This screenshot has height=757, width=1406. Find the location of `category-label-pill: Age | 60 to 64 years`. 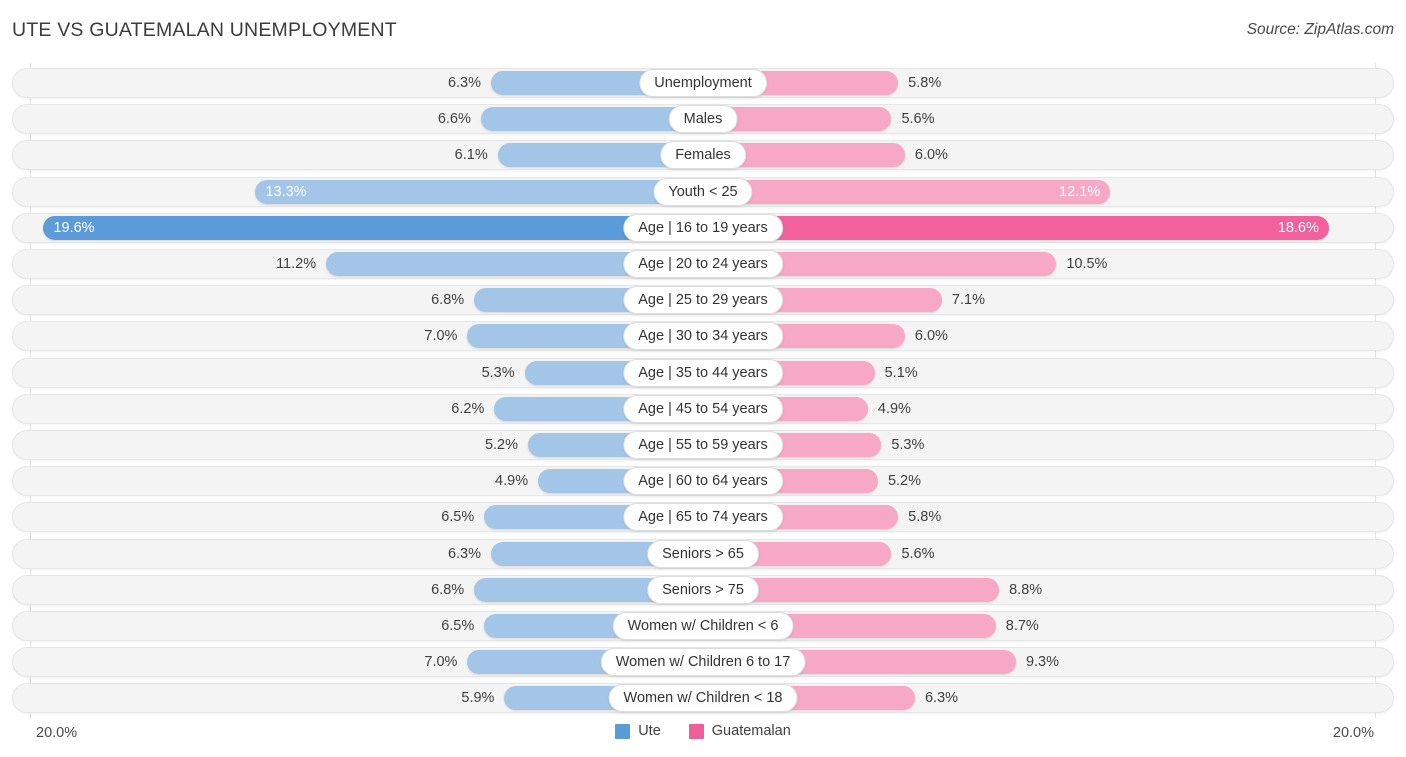

category-label-pill: Age | 60 to 64 years is located at coordinates (703, 481).